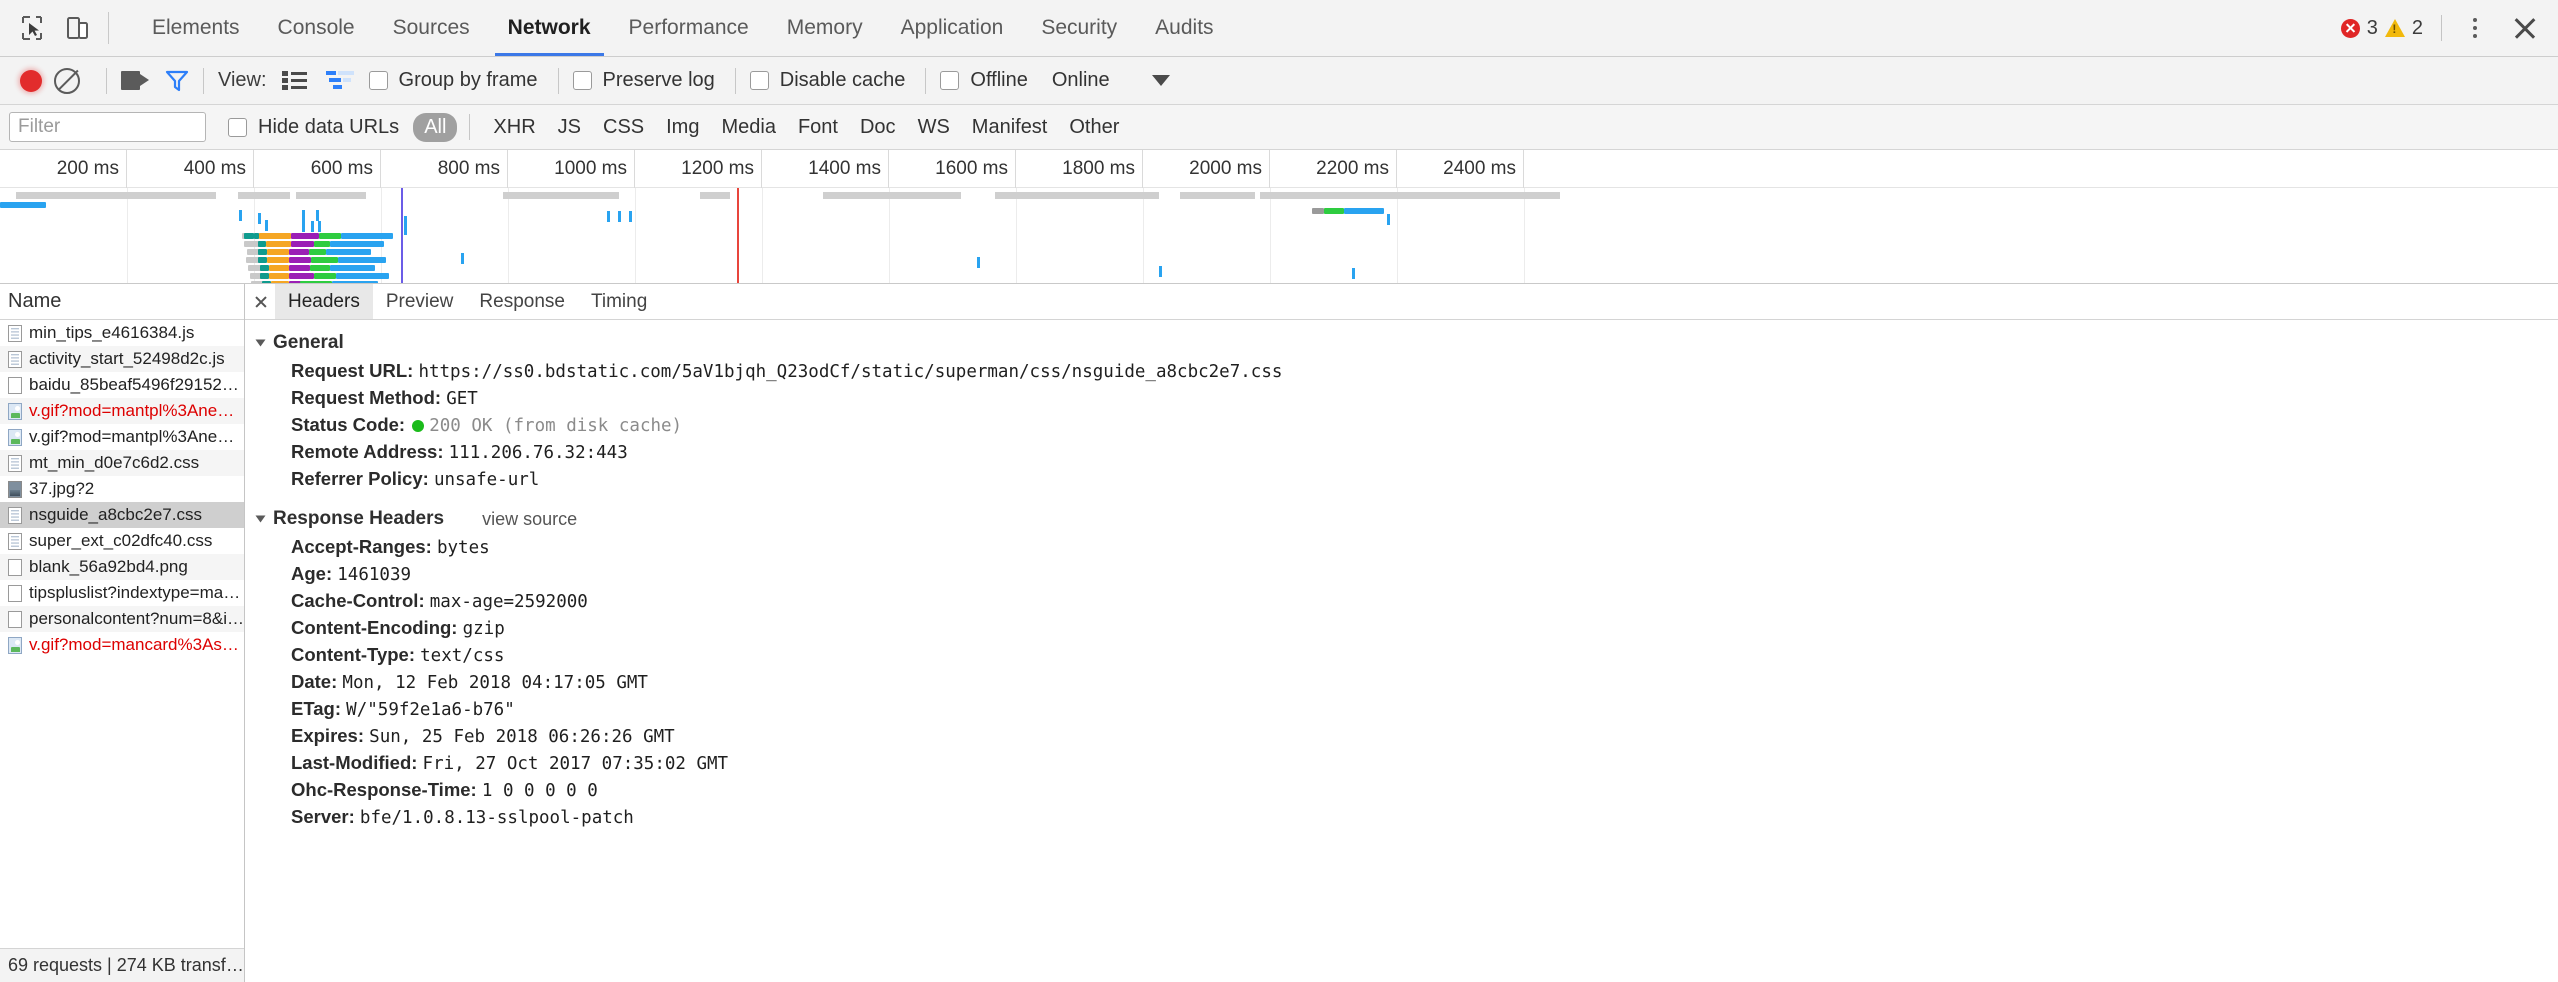 The image size is (2558, 982). What do you see at coordinates (2417, 27) in the screenshot?
I see `warning-count: 2` at bounding box center [2417, 27].